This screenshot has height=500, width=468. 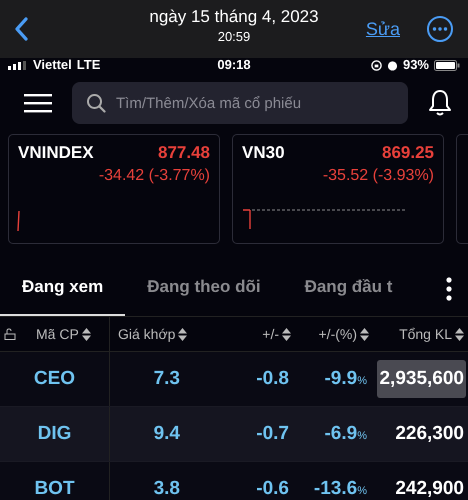 I want to click on column-header: Giá khớp, so click(x=147, y=334).